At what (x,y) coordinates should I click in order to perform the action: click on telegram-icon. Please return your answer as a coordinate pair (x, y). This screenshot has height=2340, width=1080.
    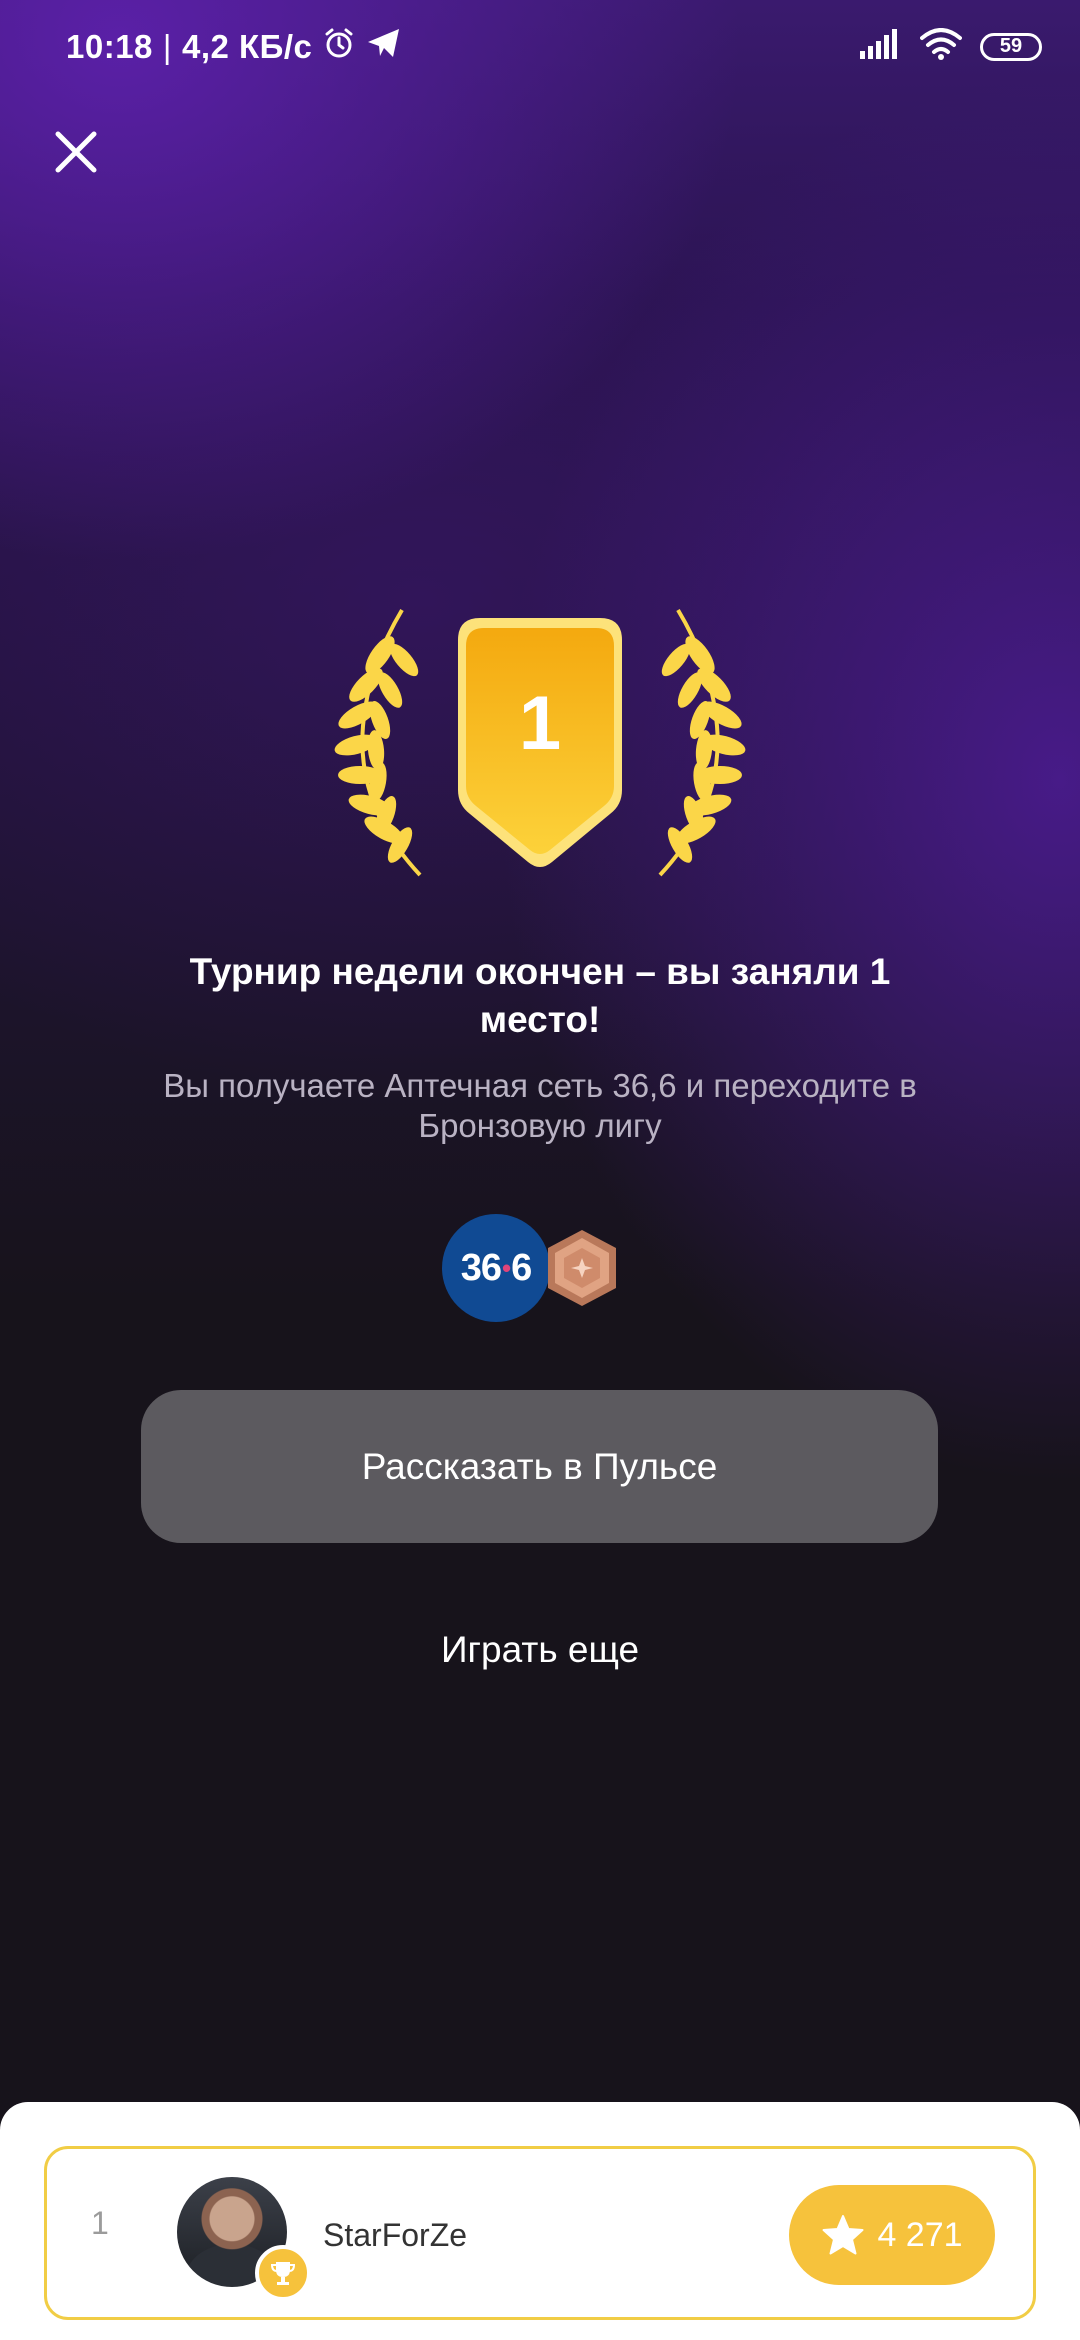
    Looking at the image, I should click on (384, 47).